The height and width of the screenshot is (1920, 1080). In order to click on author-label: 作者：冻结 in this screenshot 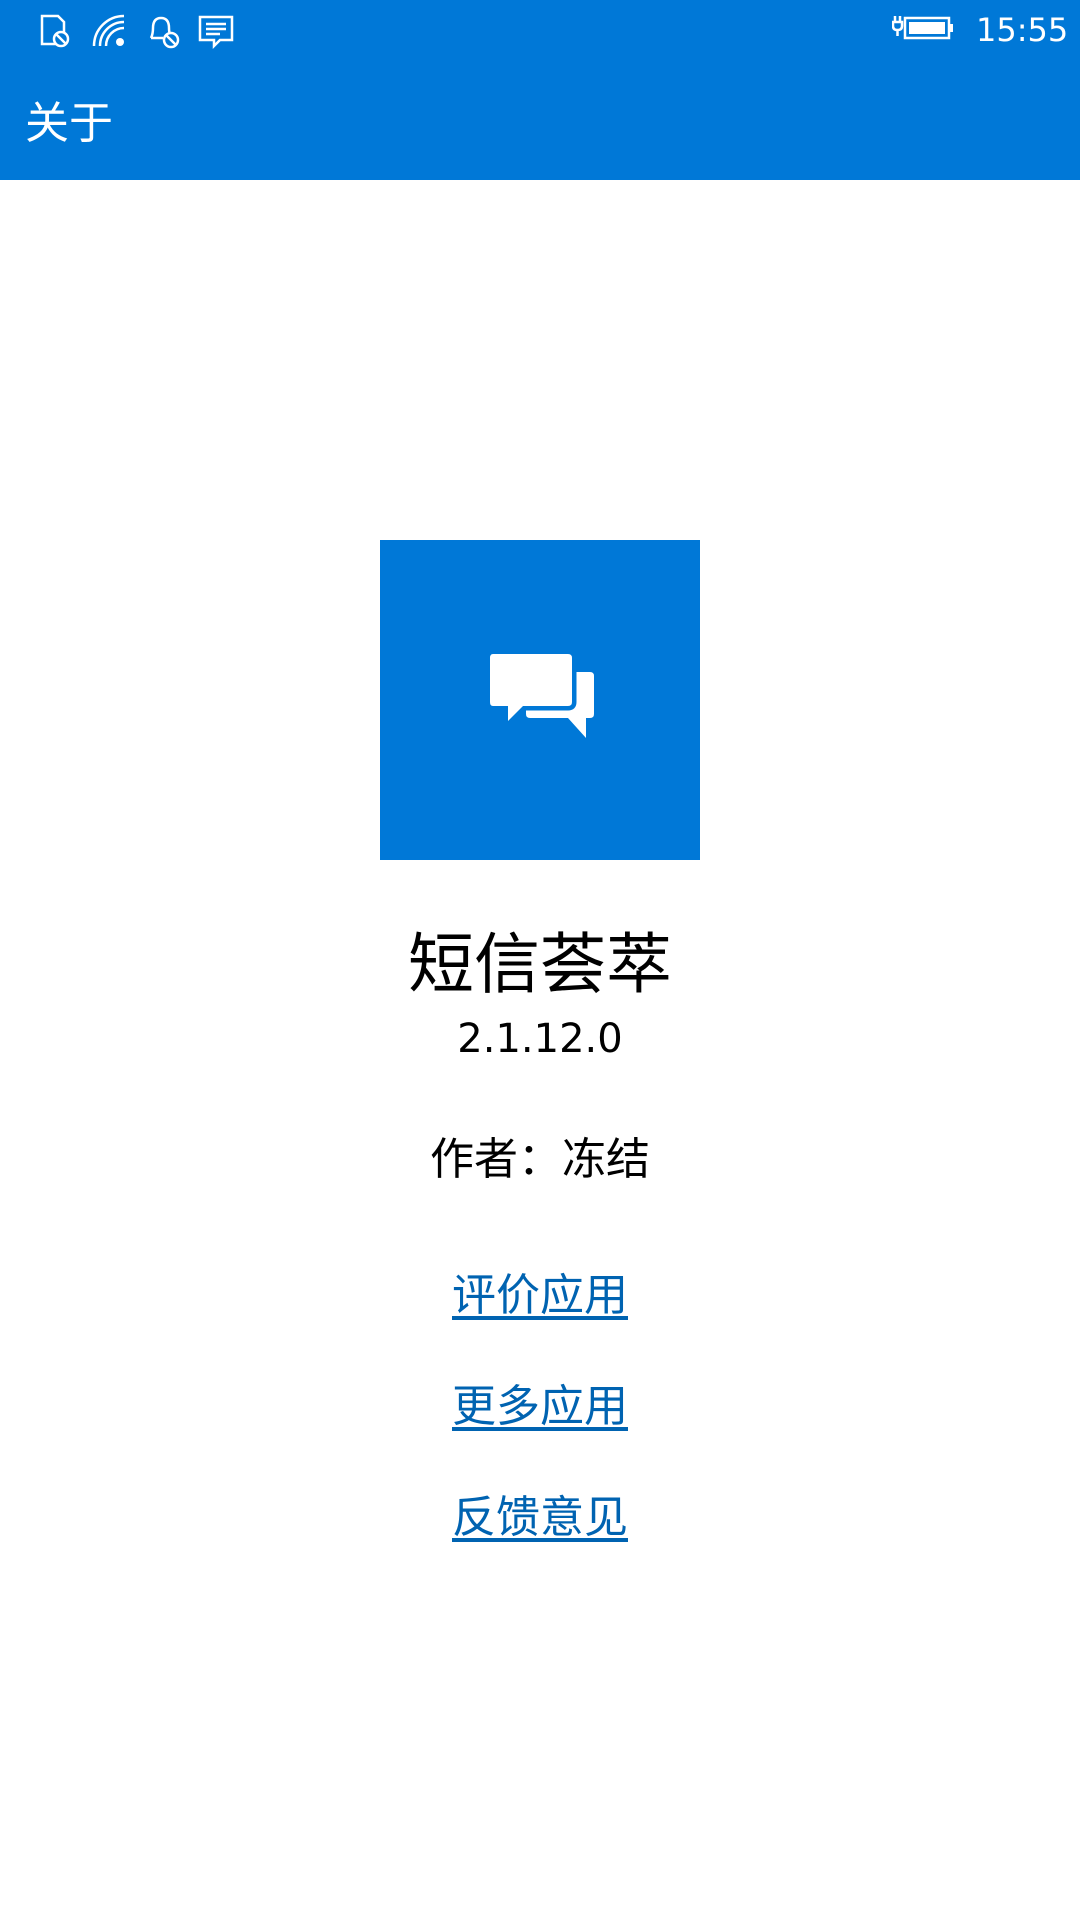, I will do `click(540, 1159)`.